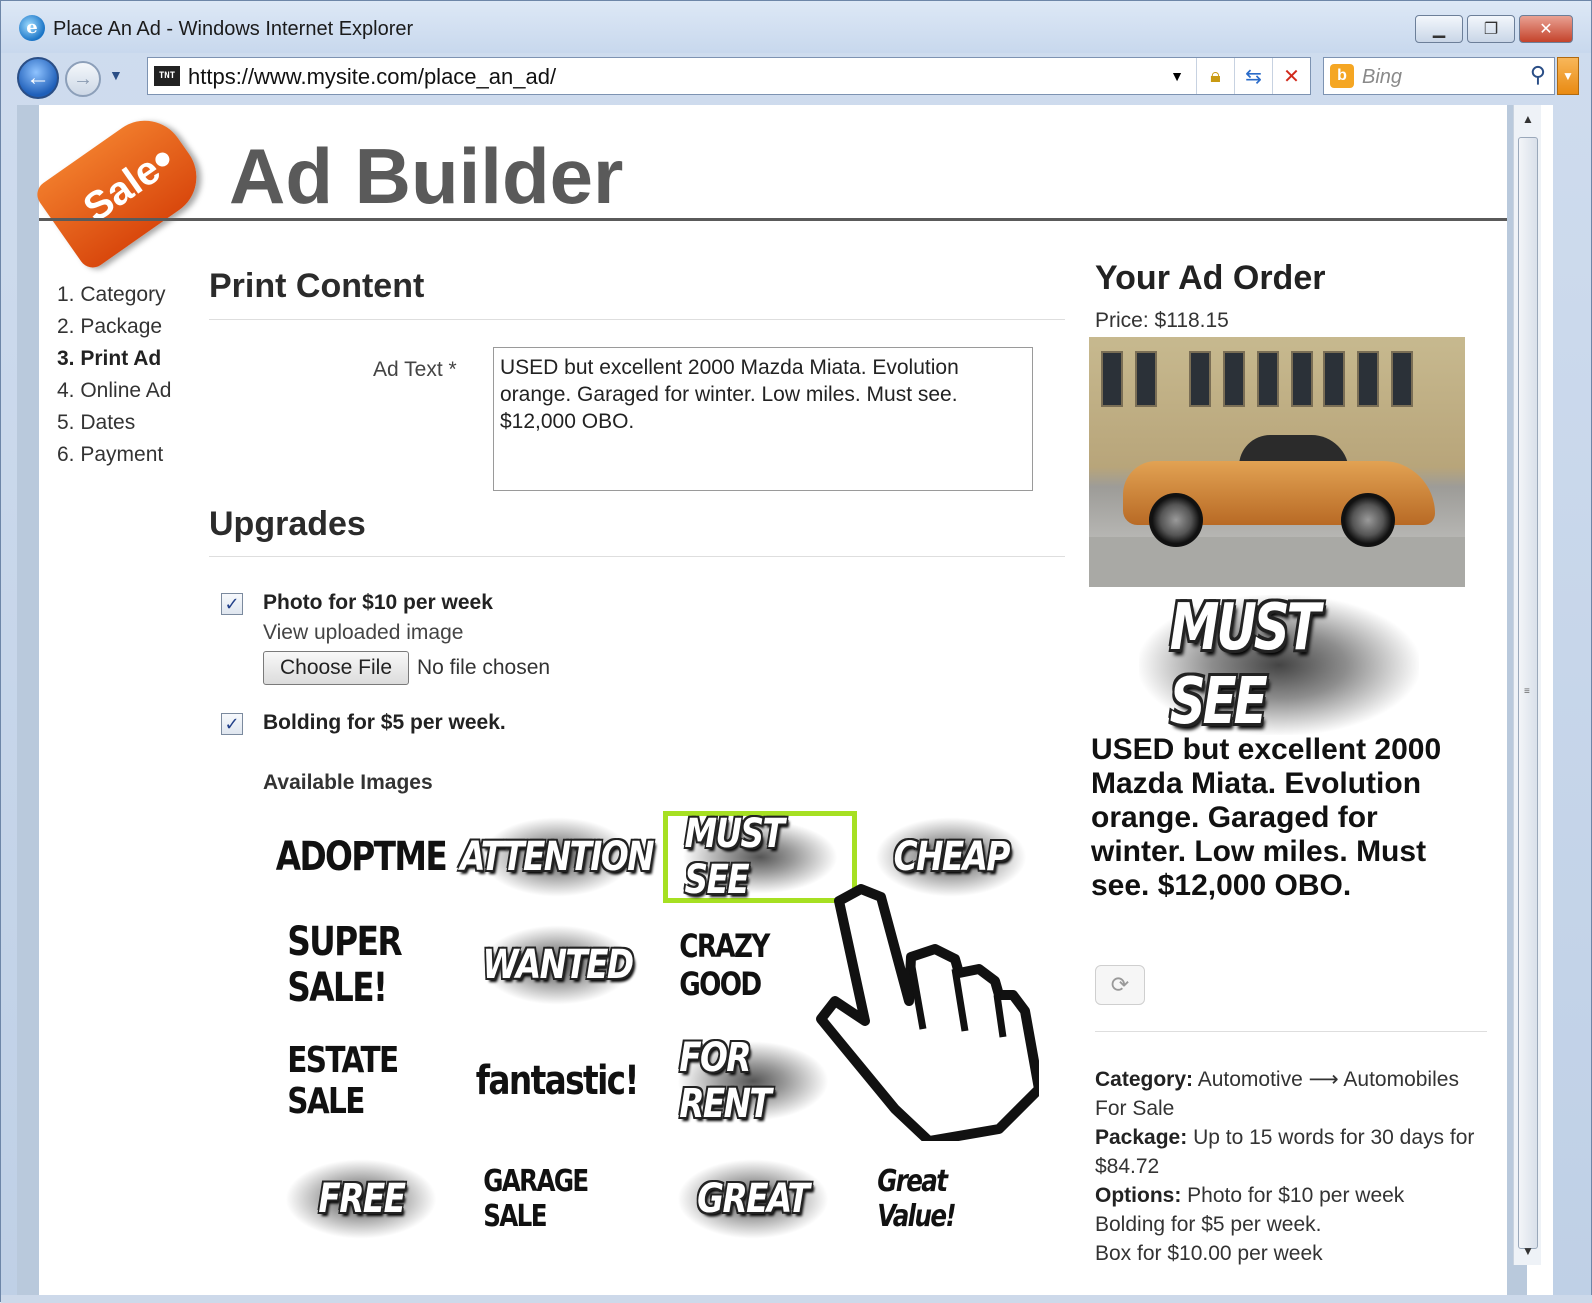  I want to click on option-line: Box for $10.00 per week, so click(1209, 1253).